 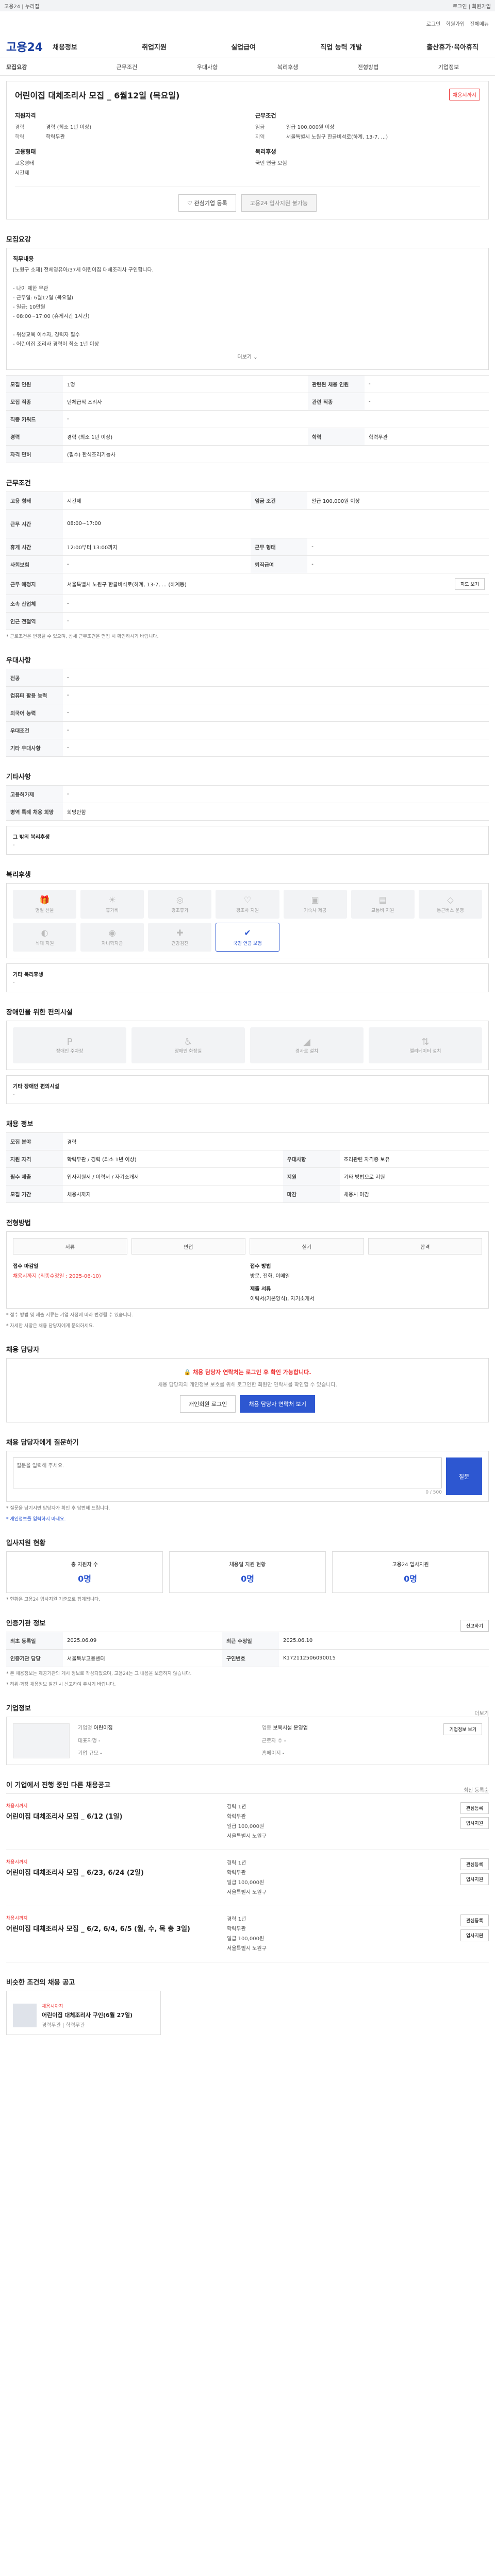 I want to click on recruit-related-job-value: -, so click(x=427, y=402).